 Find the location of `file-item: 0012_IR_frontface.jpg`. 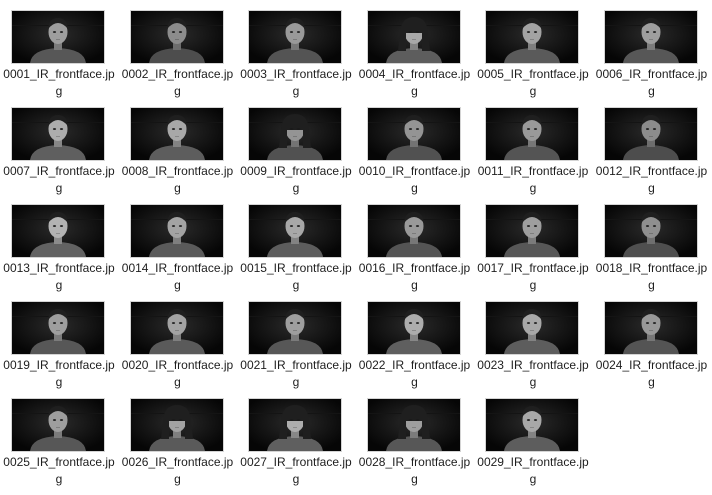

file-item: 0012_IR_frontface.jpg is located at coordinates (652, 155).